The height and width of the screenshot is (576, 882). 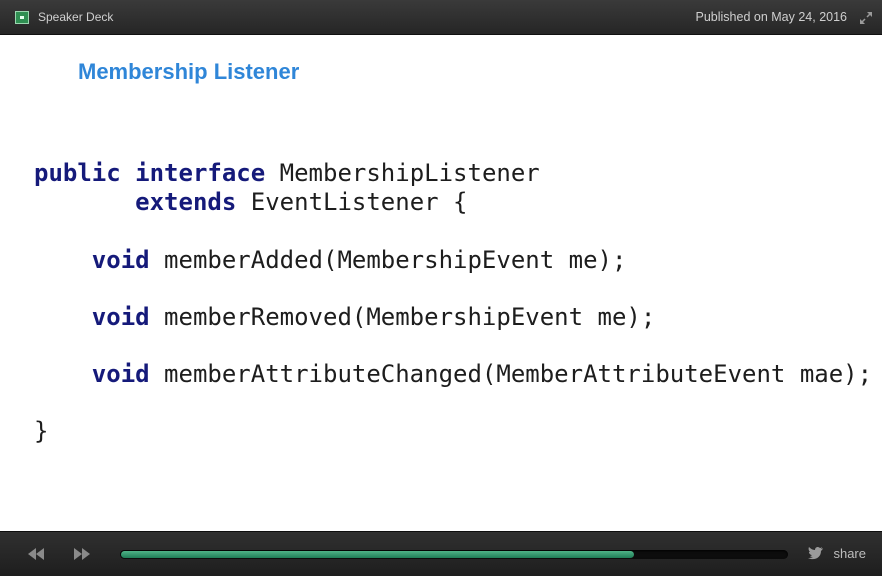 I want to click on next-slide-icon, so click(x=82, y=554).